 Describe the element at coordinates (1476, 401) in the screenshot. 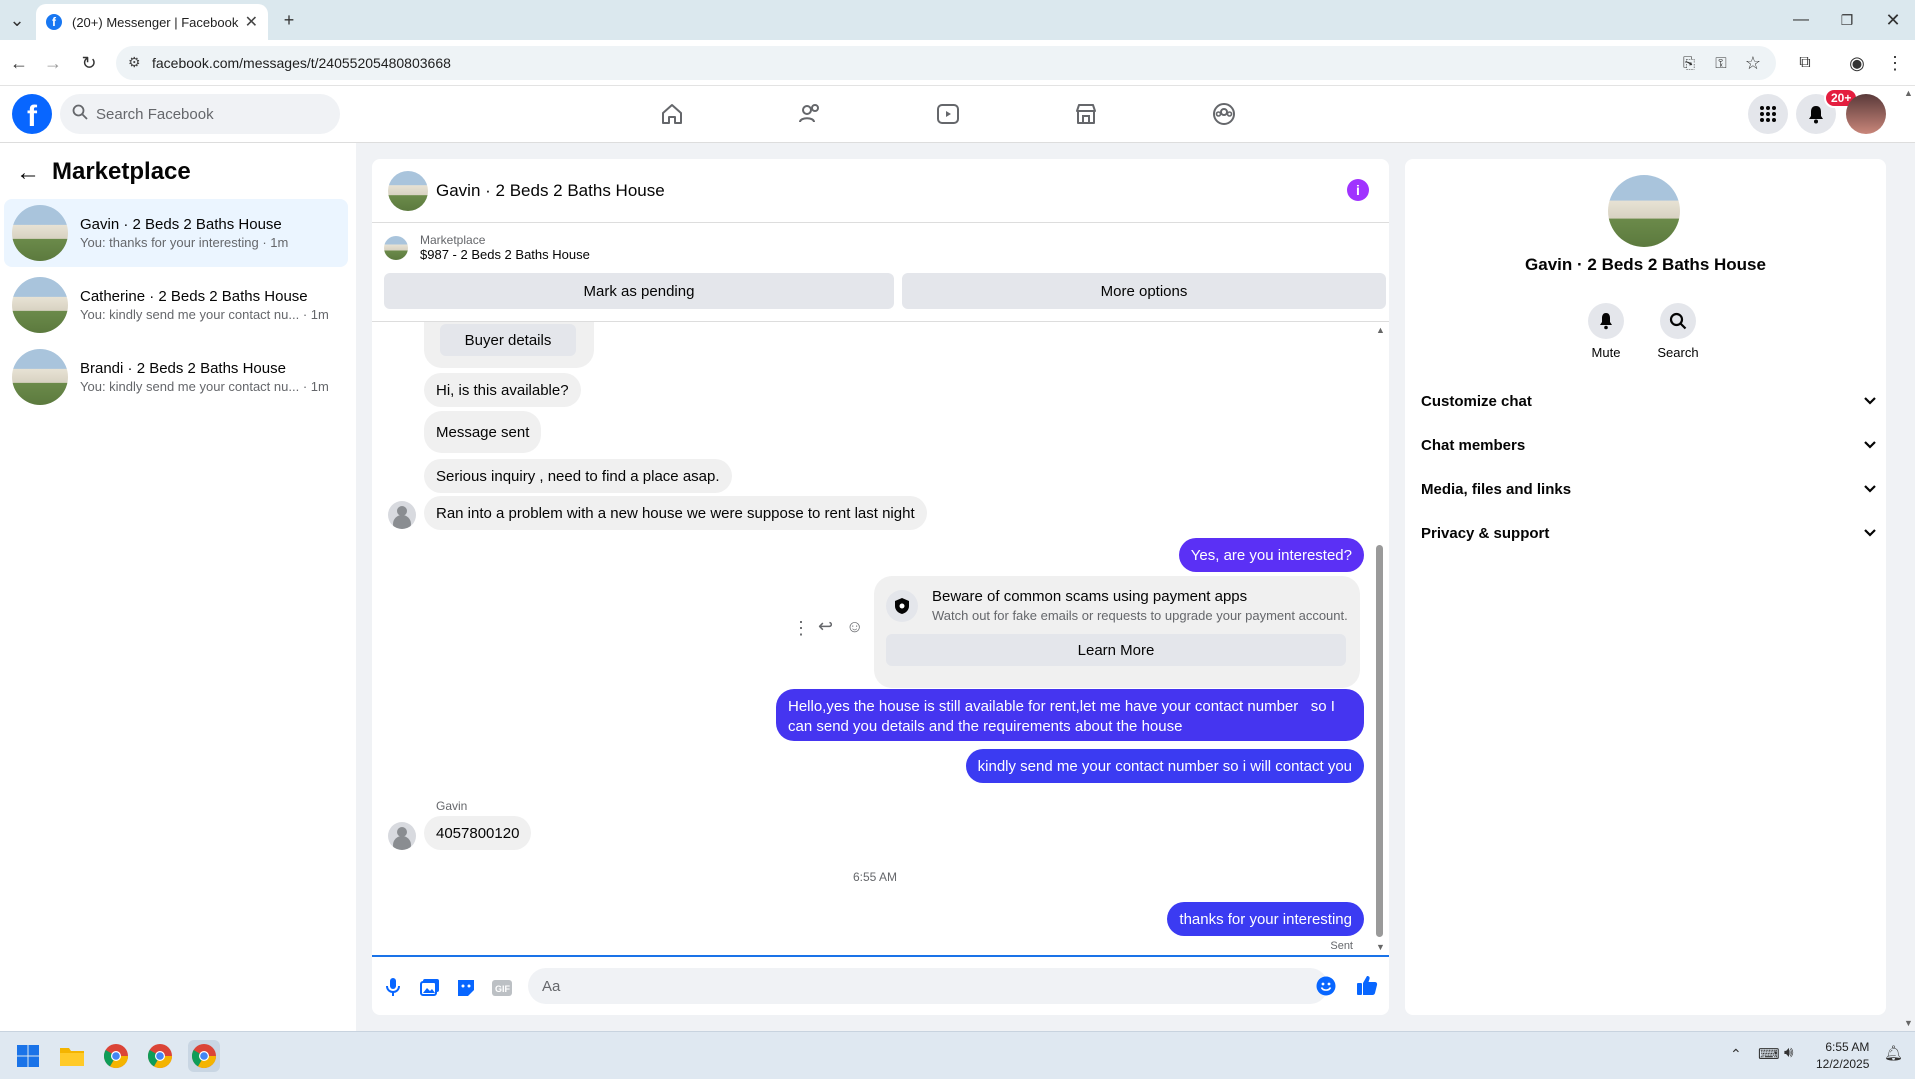

I see `section-label: Customize chat` at that location.